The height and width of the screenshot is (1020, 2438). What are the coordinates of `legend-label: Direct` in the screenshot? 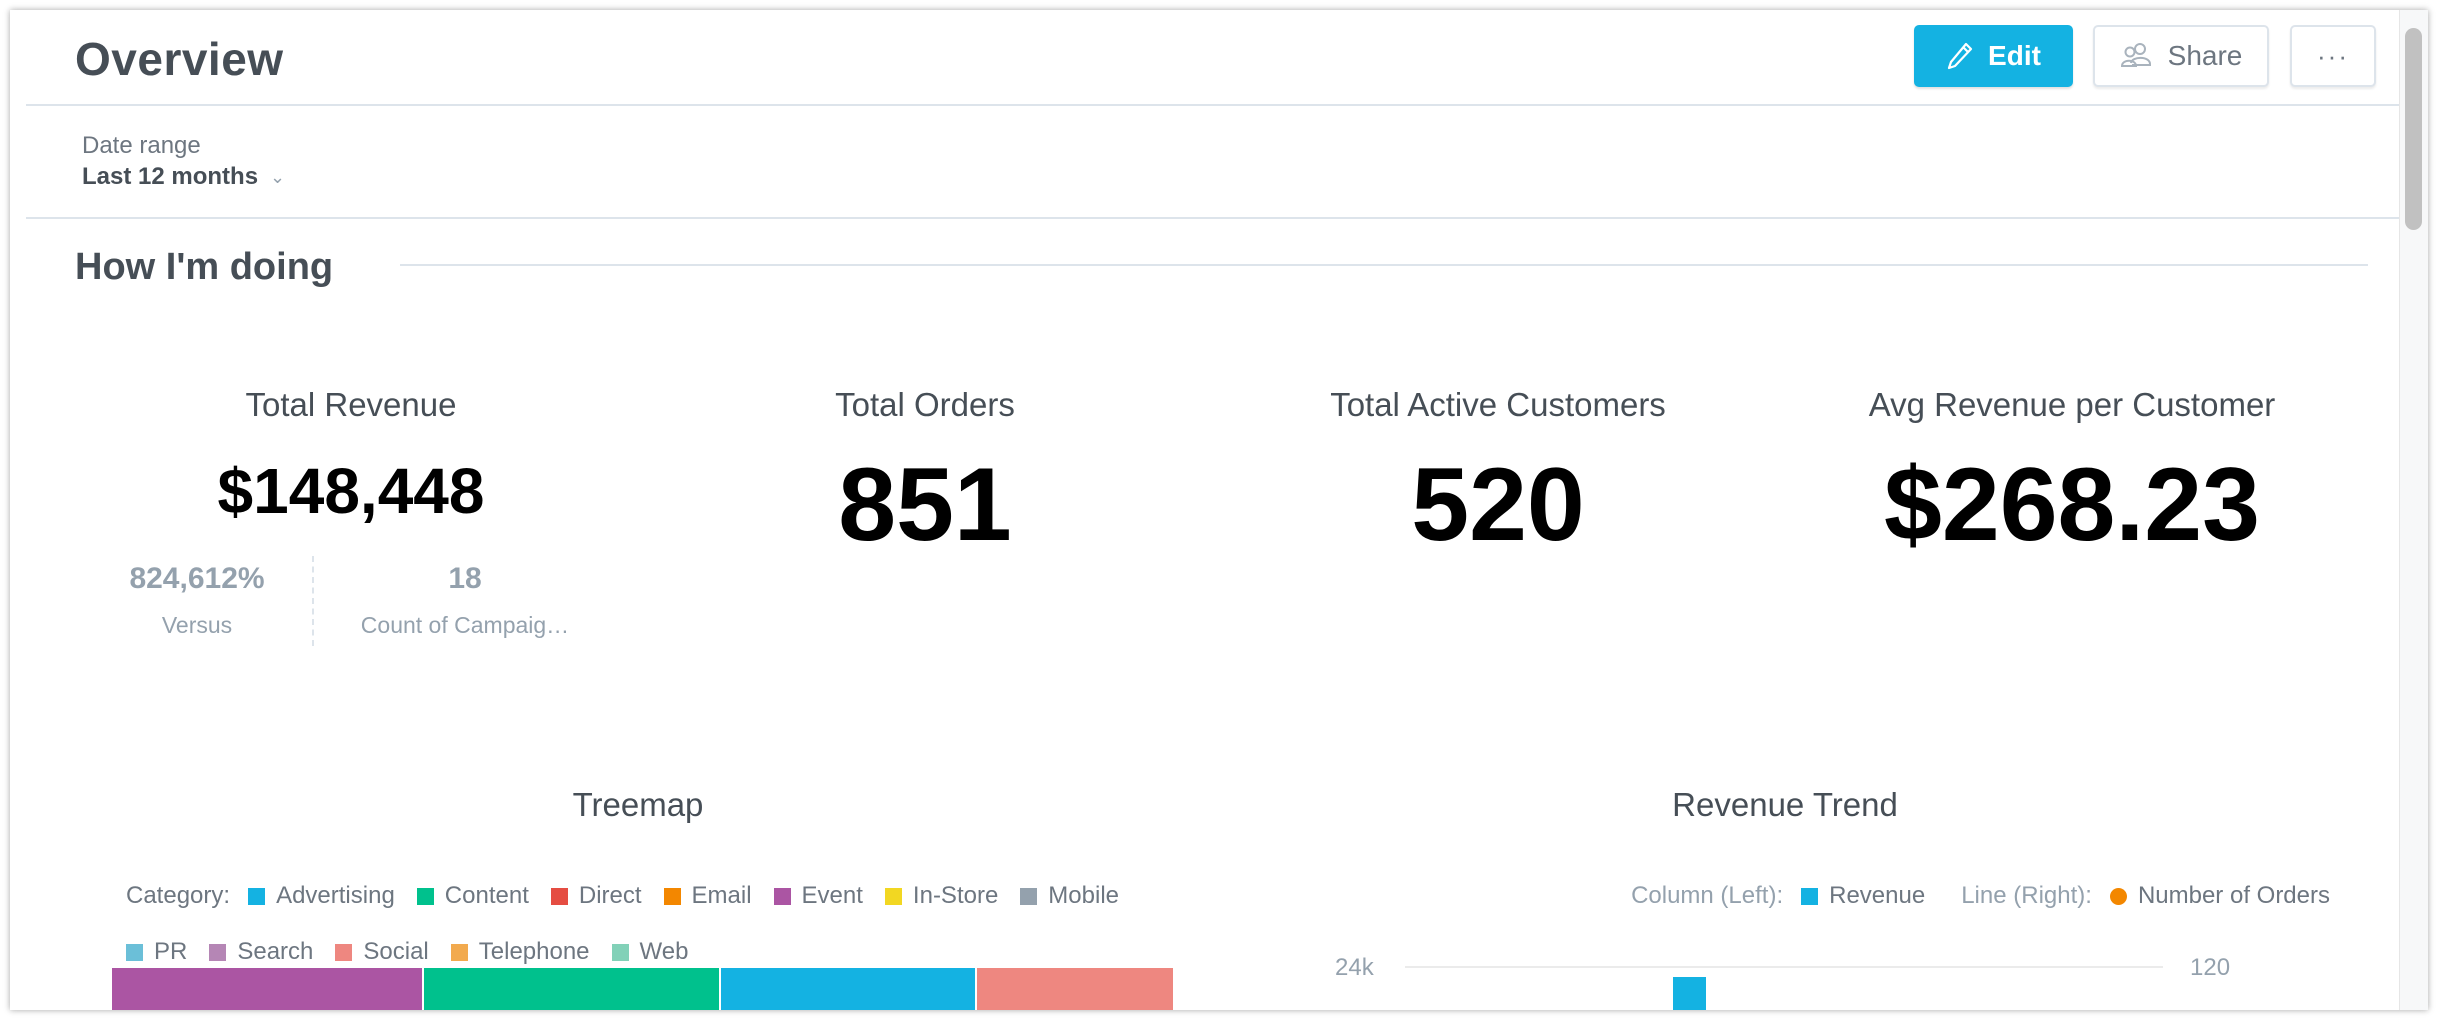 It's located at (610, 895).